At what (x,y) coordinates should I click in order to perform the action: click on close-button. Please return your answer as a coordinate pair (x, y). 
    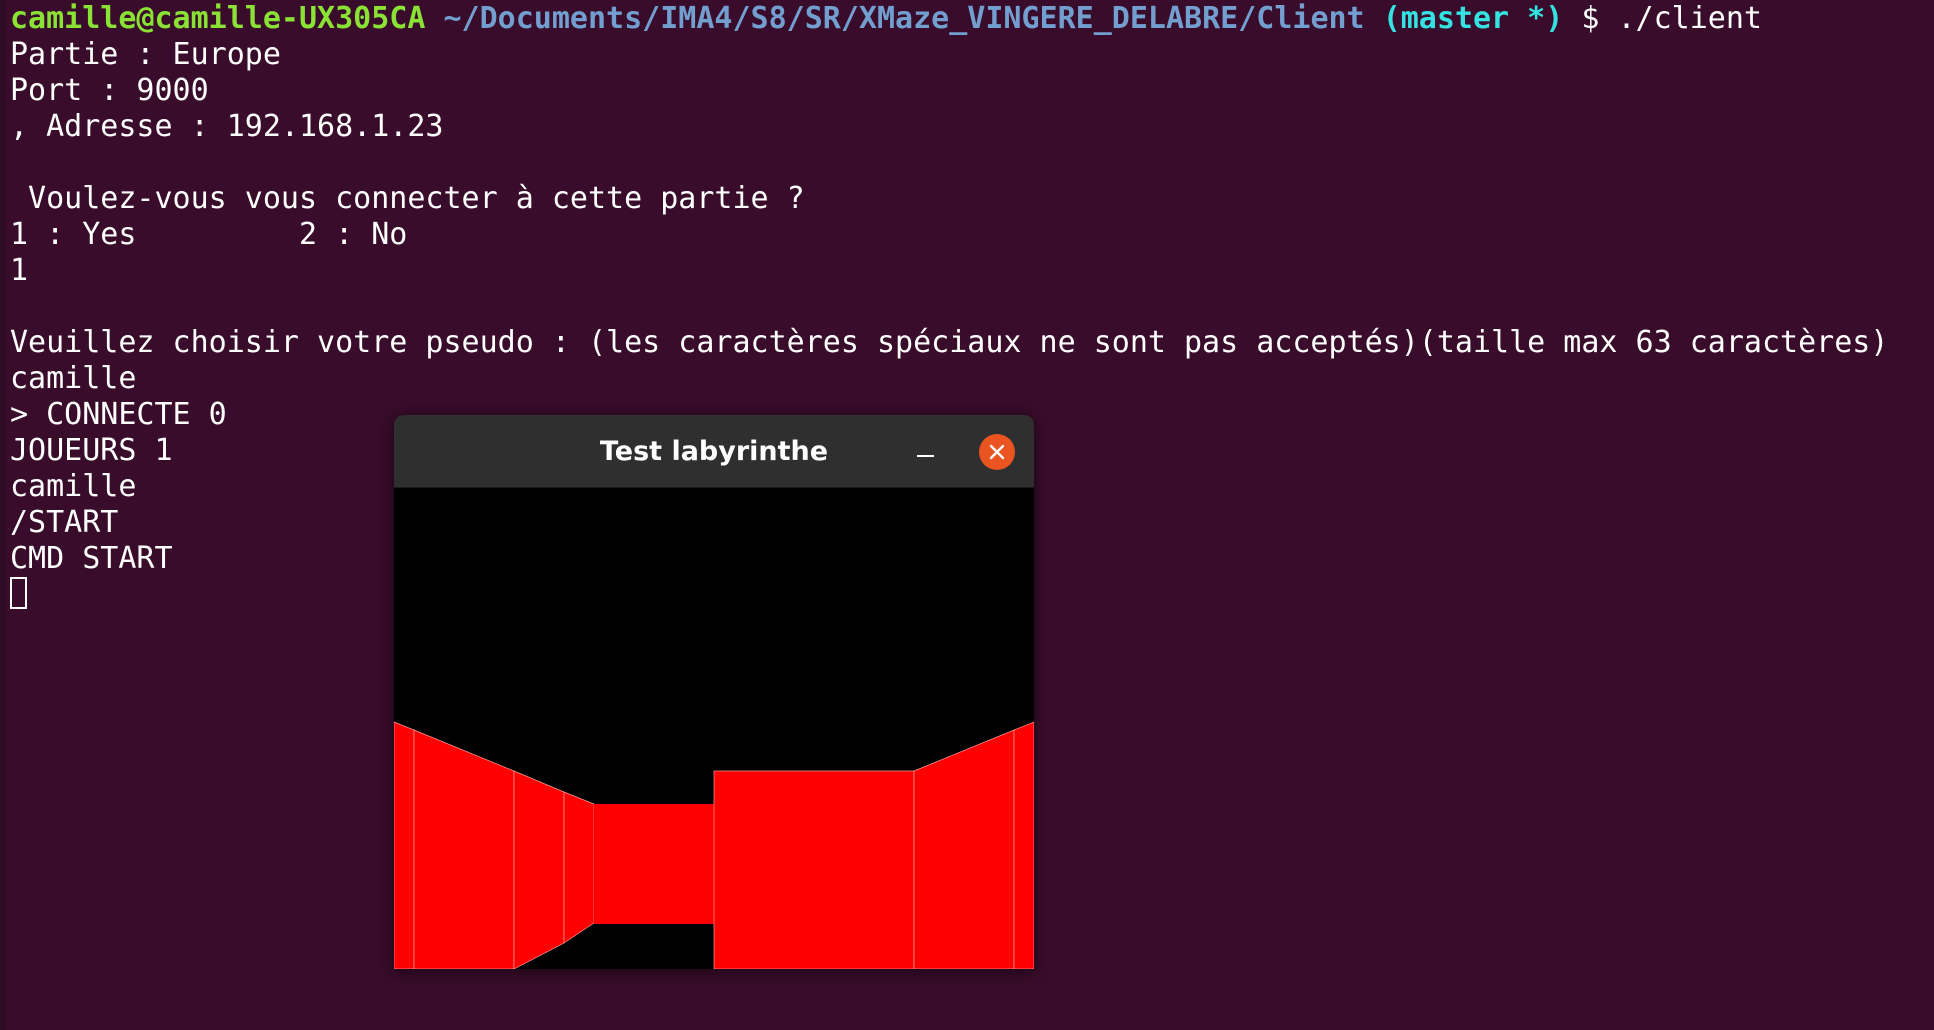
    Looking at the image, I should click on (997, 452).